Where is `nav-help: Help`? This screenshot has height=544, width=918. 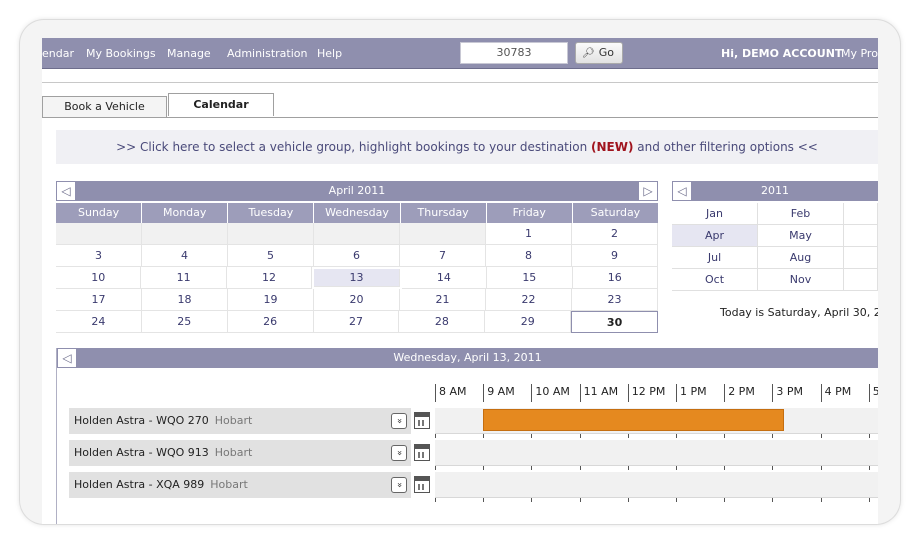 nav-help: Help is located at coordinates (329, 53).